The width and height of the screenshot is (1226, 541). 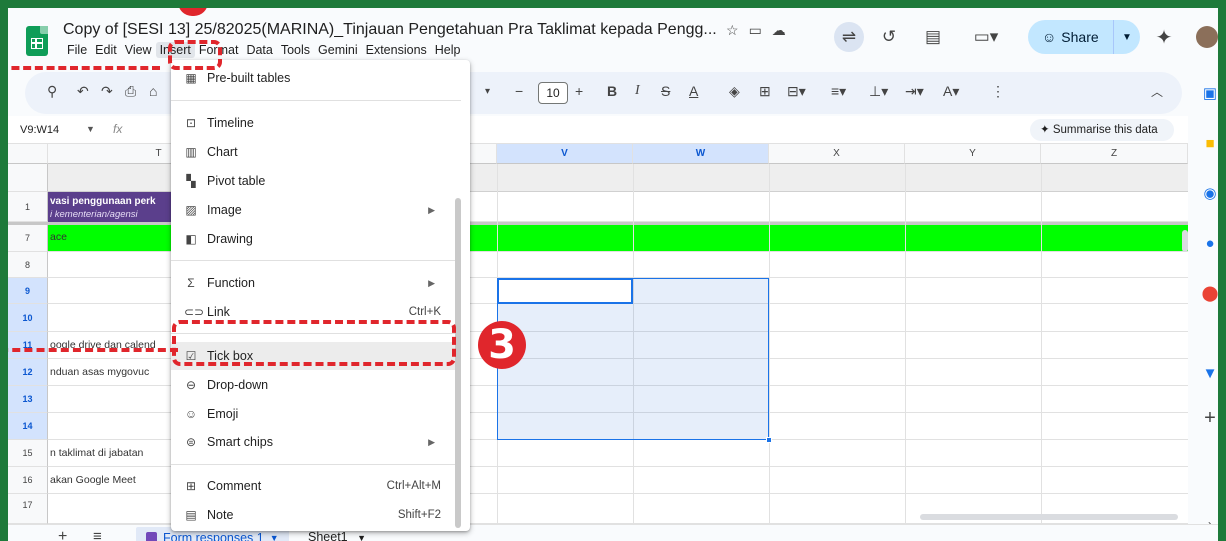 What do you see at coordinates (951, 91) in the screenshot?
I see `text-rotation-icon: A▾` at bounding box center [951, 91].